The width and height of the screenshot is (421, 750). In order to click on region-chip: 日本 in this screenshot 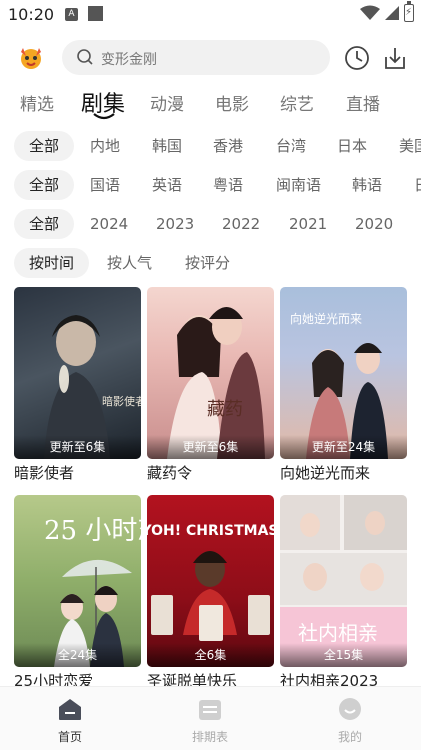, I will do `click(352, 146)`.